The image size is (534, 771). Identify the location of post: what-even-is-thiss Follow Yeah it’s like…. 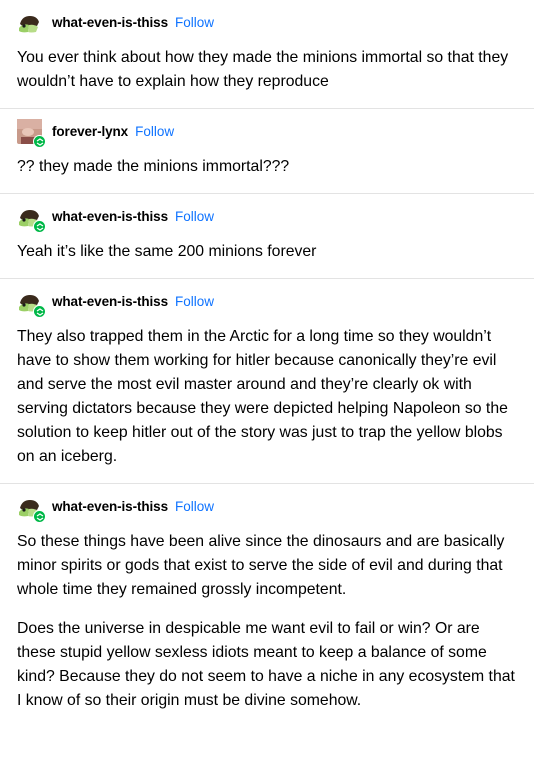
(267, 236).